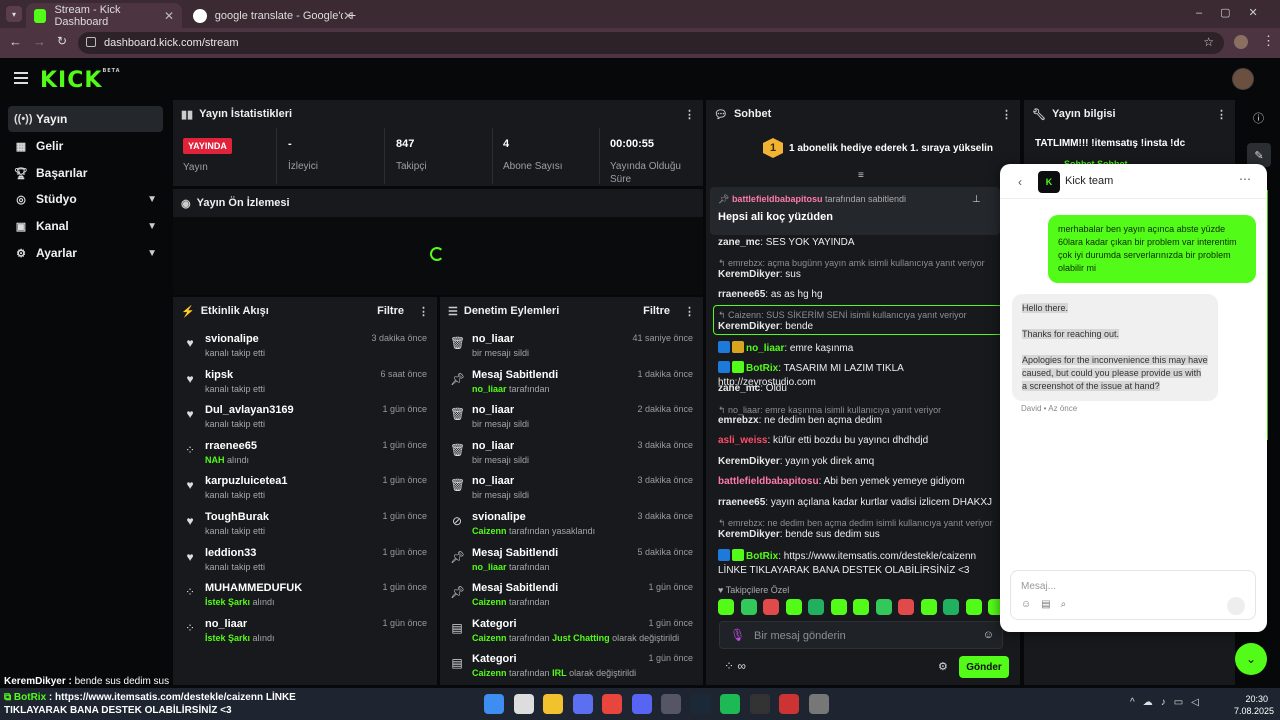  I want to click on back-icon: ←, so click(15, 41).